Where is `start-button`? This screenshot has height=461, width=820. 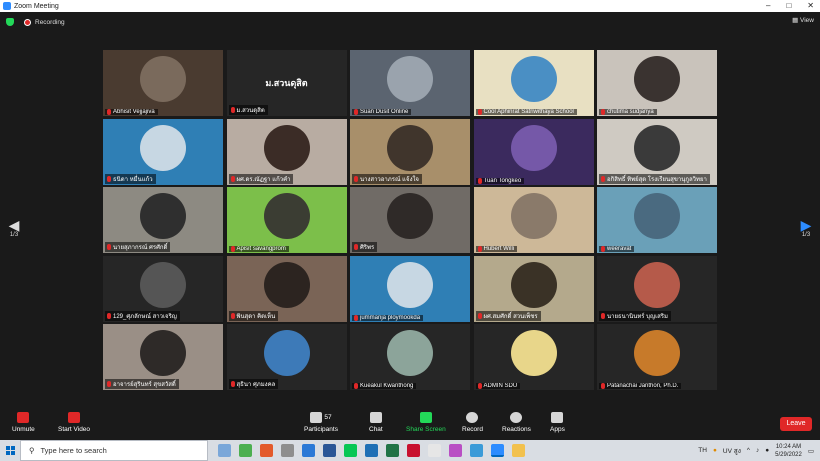
start-button is located at coordinates (10, 450).